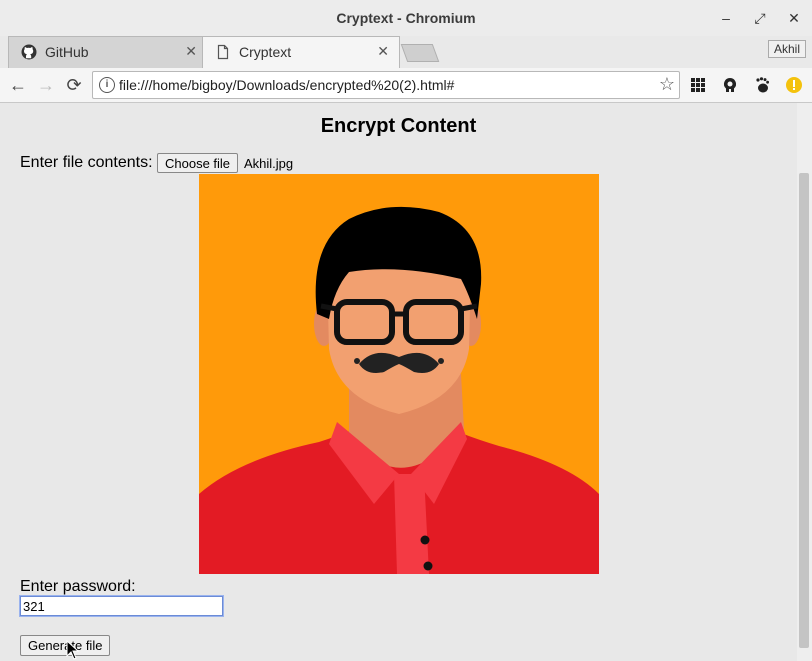  What do you see at coordinates (198, 163) in the screenshot?
I see `choose-file-button: Choose file` at bounding box center [198, 163].